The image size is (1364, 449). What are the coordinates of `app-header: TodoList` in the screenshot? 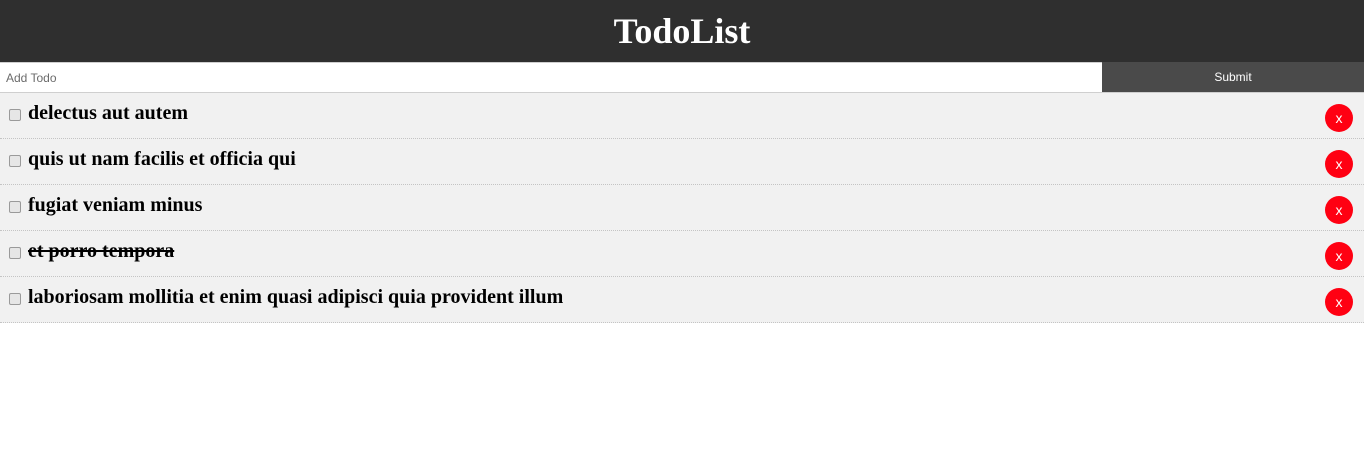 It's located at (682, 31).